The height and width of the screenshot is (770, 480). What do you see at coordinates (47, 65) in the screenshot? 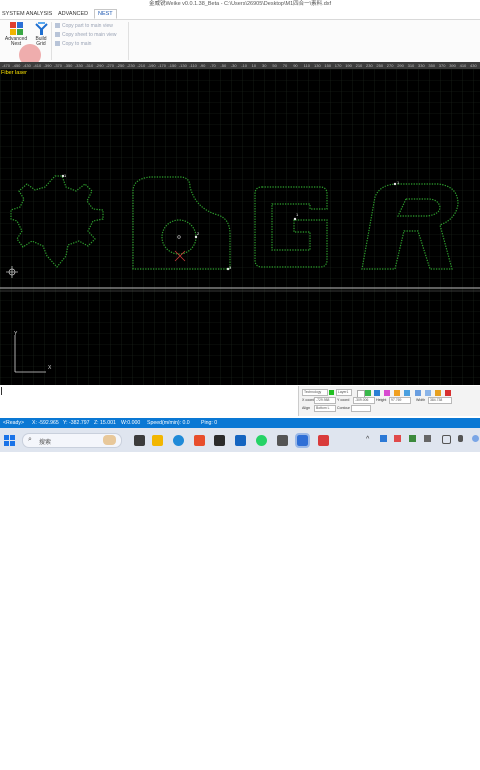
I see `ruler-tick: -390` at bounding box center [47, 65].